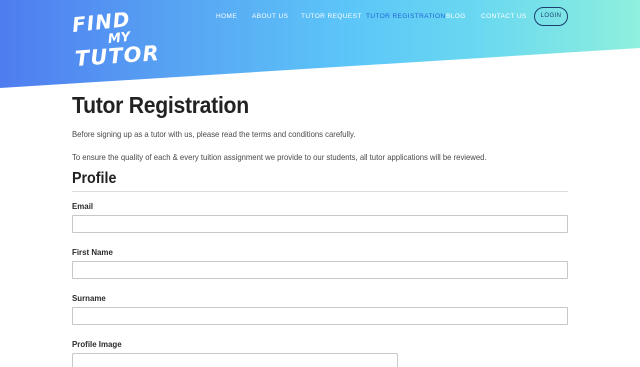 The height and width of the screenshot is (367, 640). What do you see at coordinates (456, 16) in the screenshot?
I see `nav-blog-link: BLOG` at bounding box center [456, 16].